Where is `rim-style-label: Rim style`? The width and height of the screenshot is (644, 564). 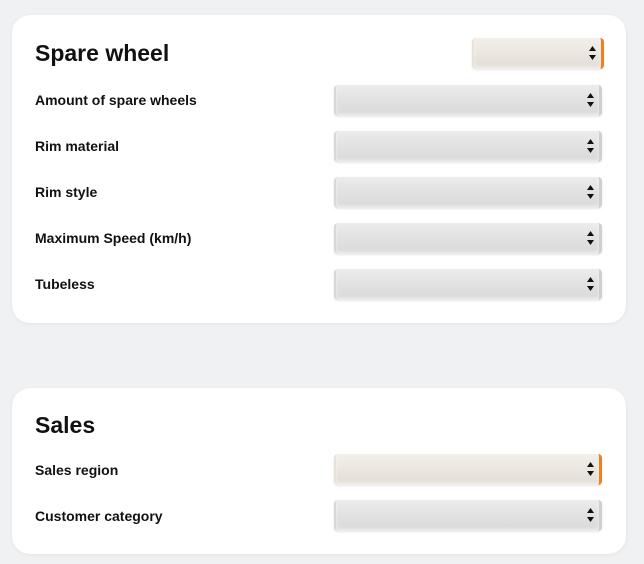
rim-style-label: Rim style is located at coordinates (66, 192).